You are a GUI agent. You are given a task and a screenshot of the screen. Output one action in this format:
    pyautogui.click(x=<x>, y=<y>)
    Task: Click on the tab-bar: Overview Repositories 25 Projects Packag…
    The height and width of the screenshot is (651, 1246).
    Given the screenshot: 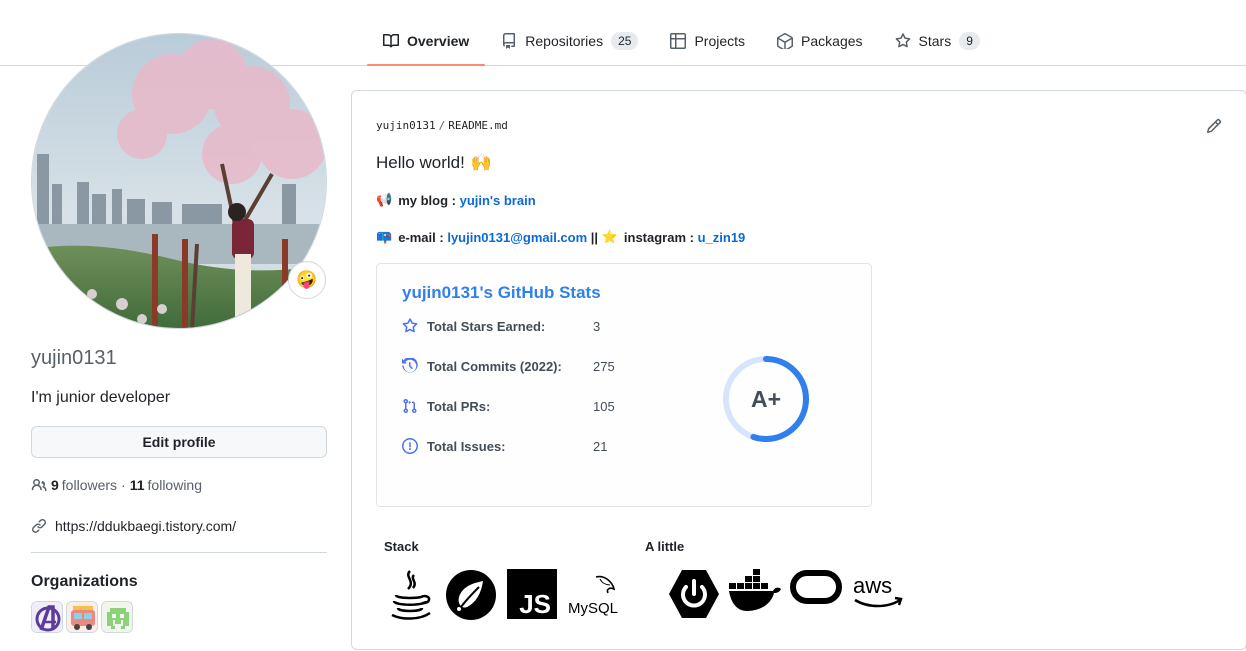 What is the action you would take?
    pyautogui.click(x=681, y=44)
    